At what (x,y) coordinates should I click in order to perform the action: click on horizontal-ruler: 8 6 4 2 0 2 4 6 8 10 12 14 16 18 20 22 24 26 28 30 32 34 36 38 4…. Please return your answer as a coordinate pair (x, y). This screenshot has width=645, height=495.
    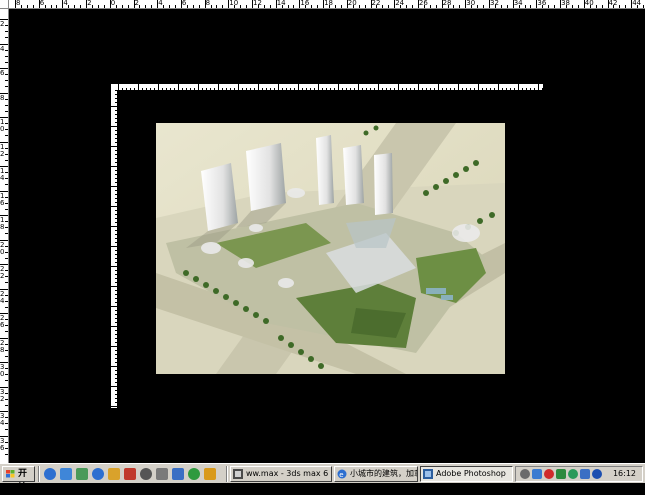
    Looking at the image, I should click on (327, 4).